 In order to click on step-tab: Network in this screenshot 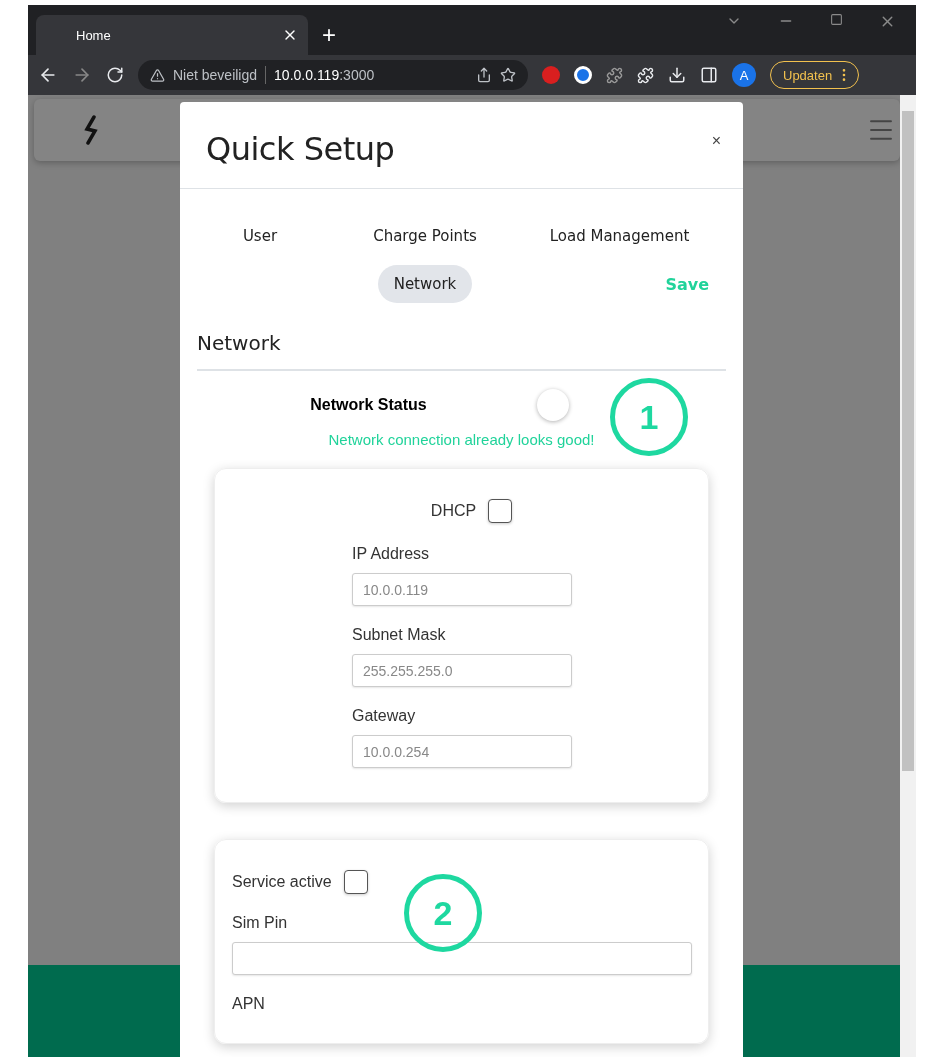, I will do `click(425, 284)`.